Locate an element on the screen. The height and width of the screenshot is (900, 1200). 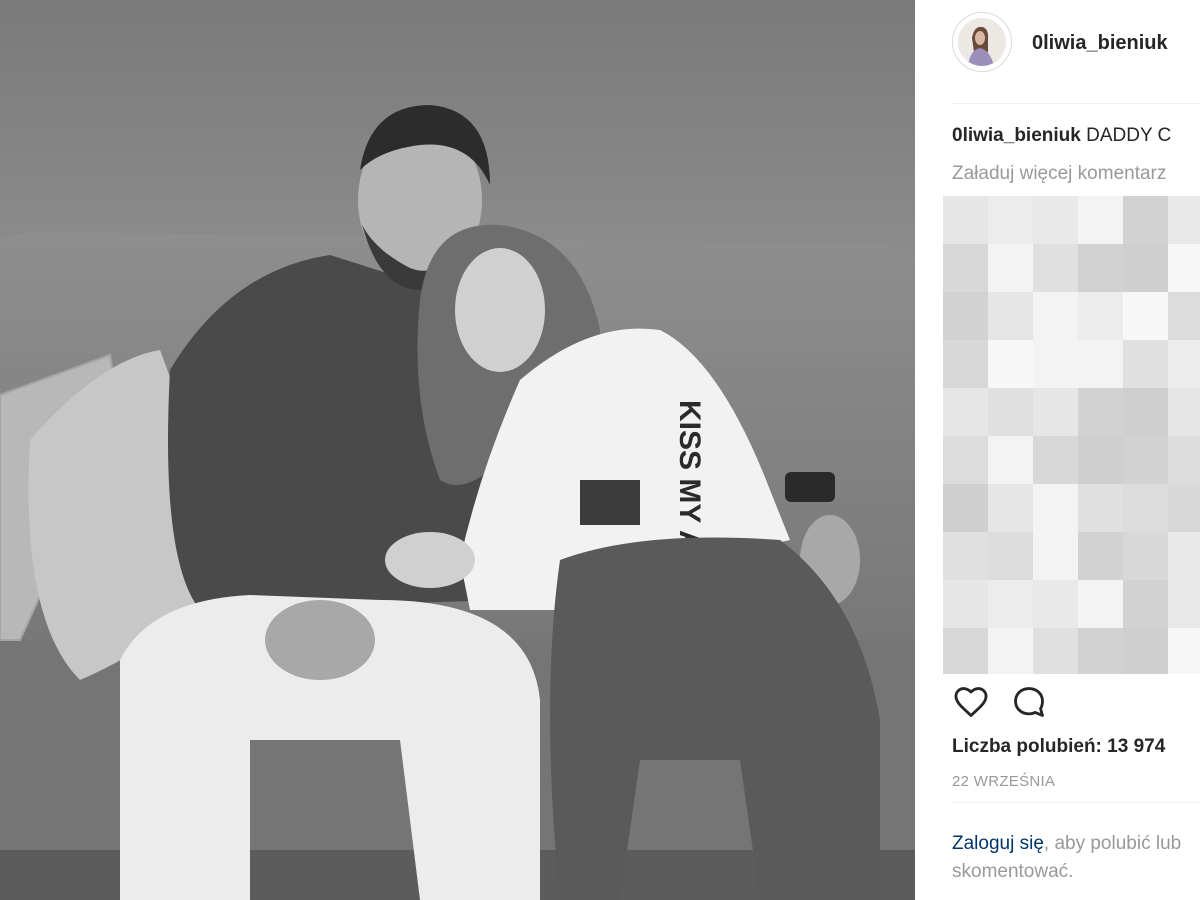
comment-button is located at coordinates (1030, 703).